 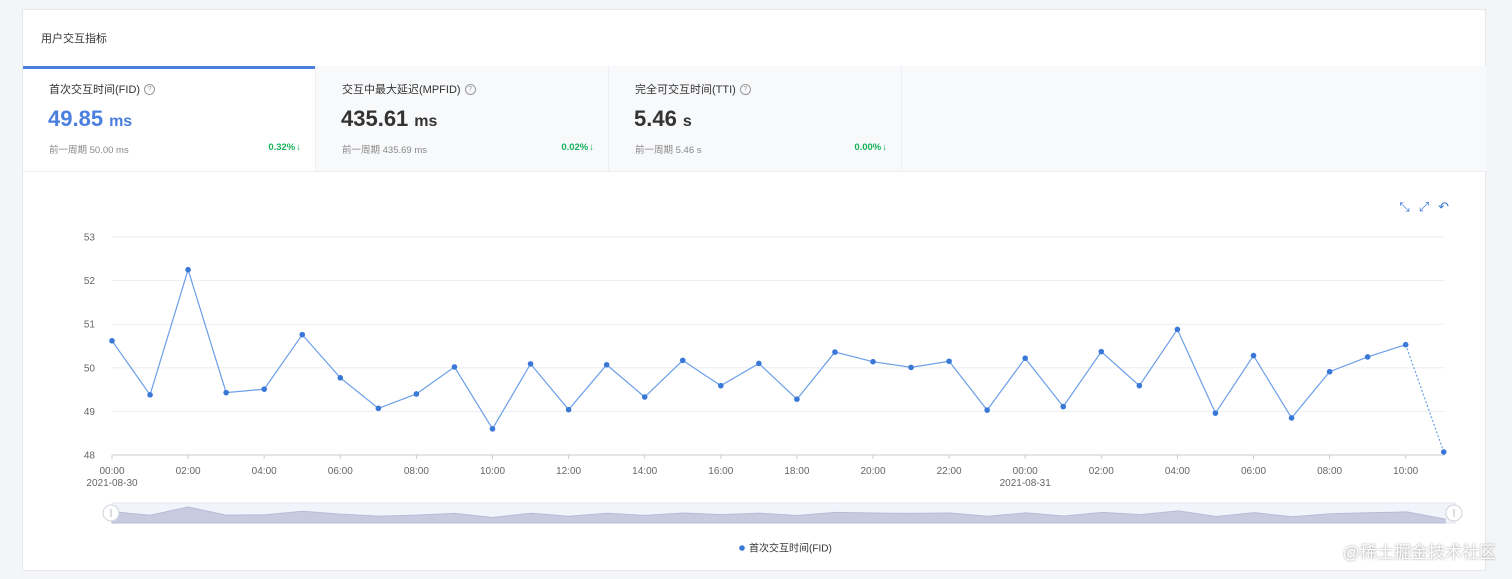 What do you see at coordinates (568, 471) in the screenshot?
I see `x-tick-label: 12:00` at bounding box center [568, 471].